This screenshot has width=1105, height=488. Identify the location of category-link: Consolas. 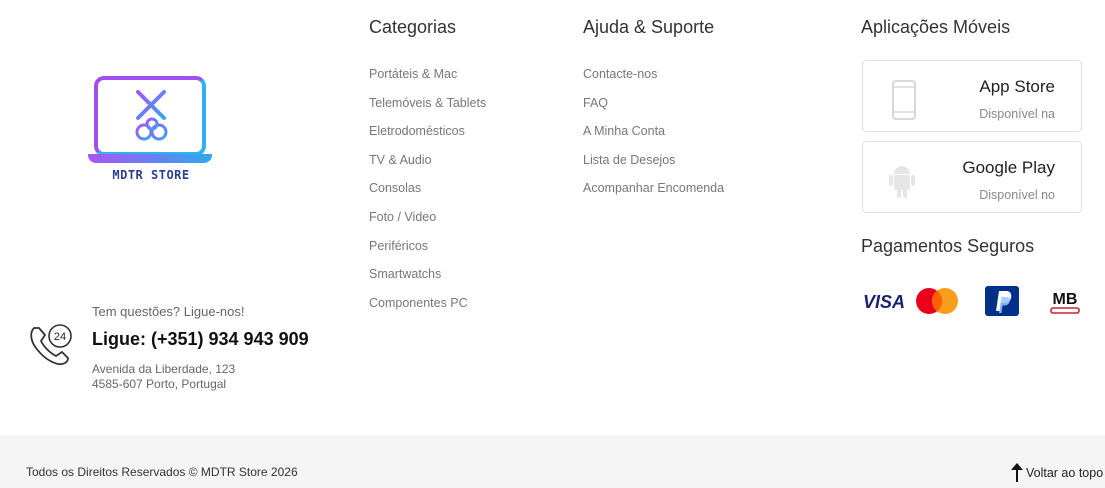
(427, 194).